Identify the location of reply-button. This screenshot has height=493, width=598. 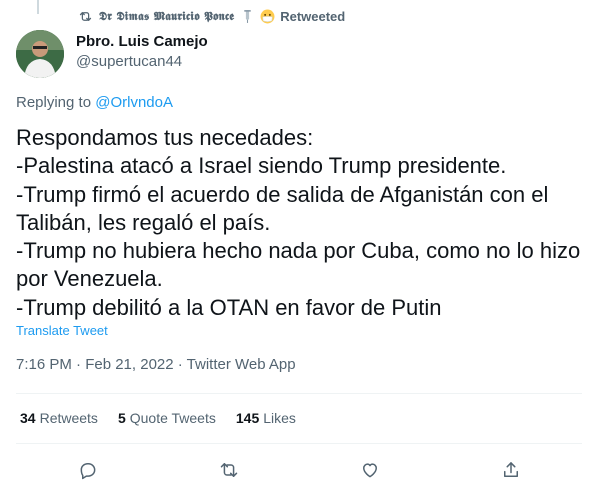
(88, 470).